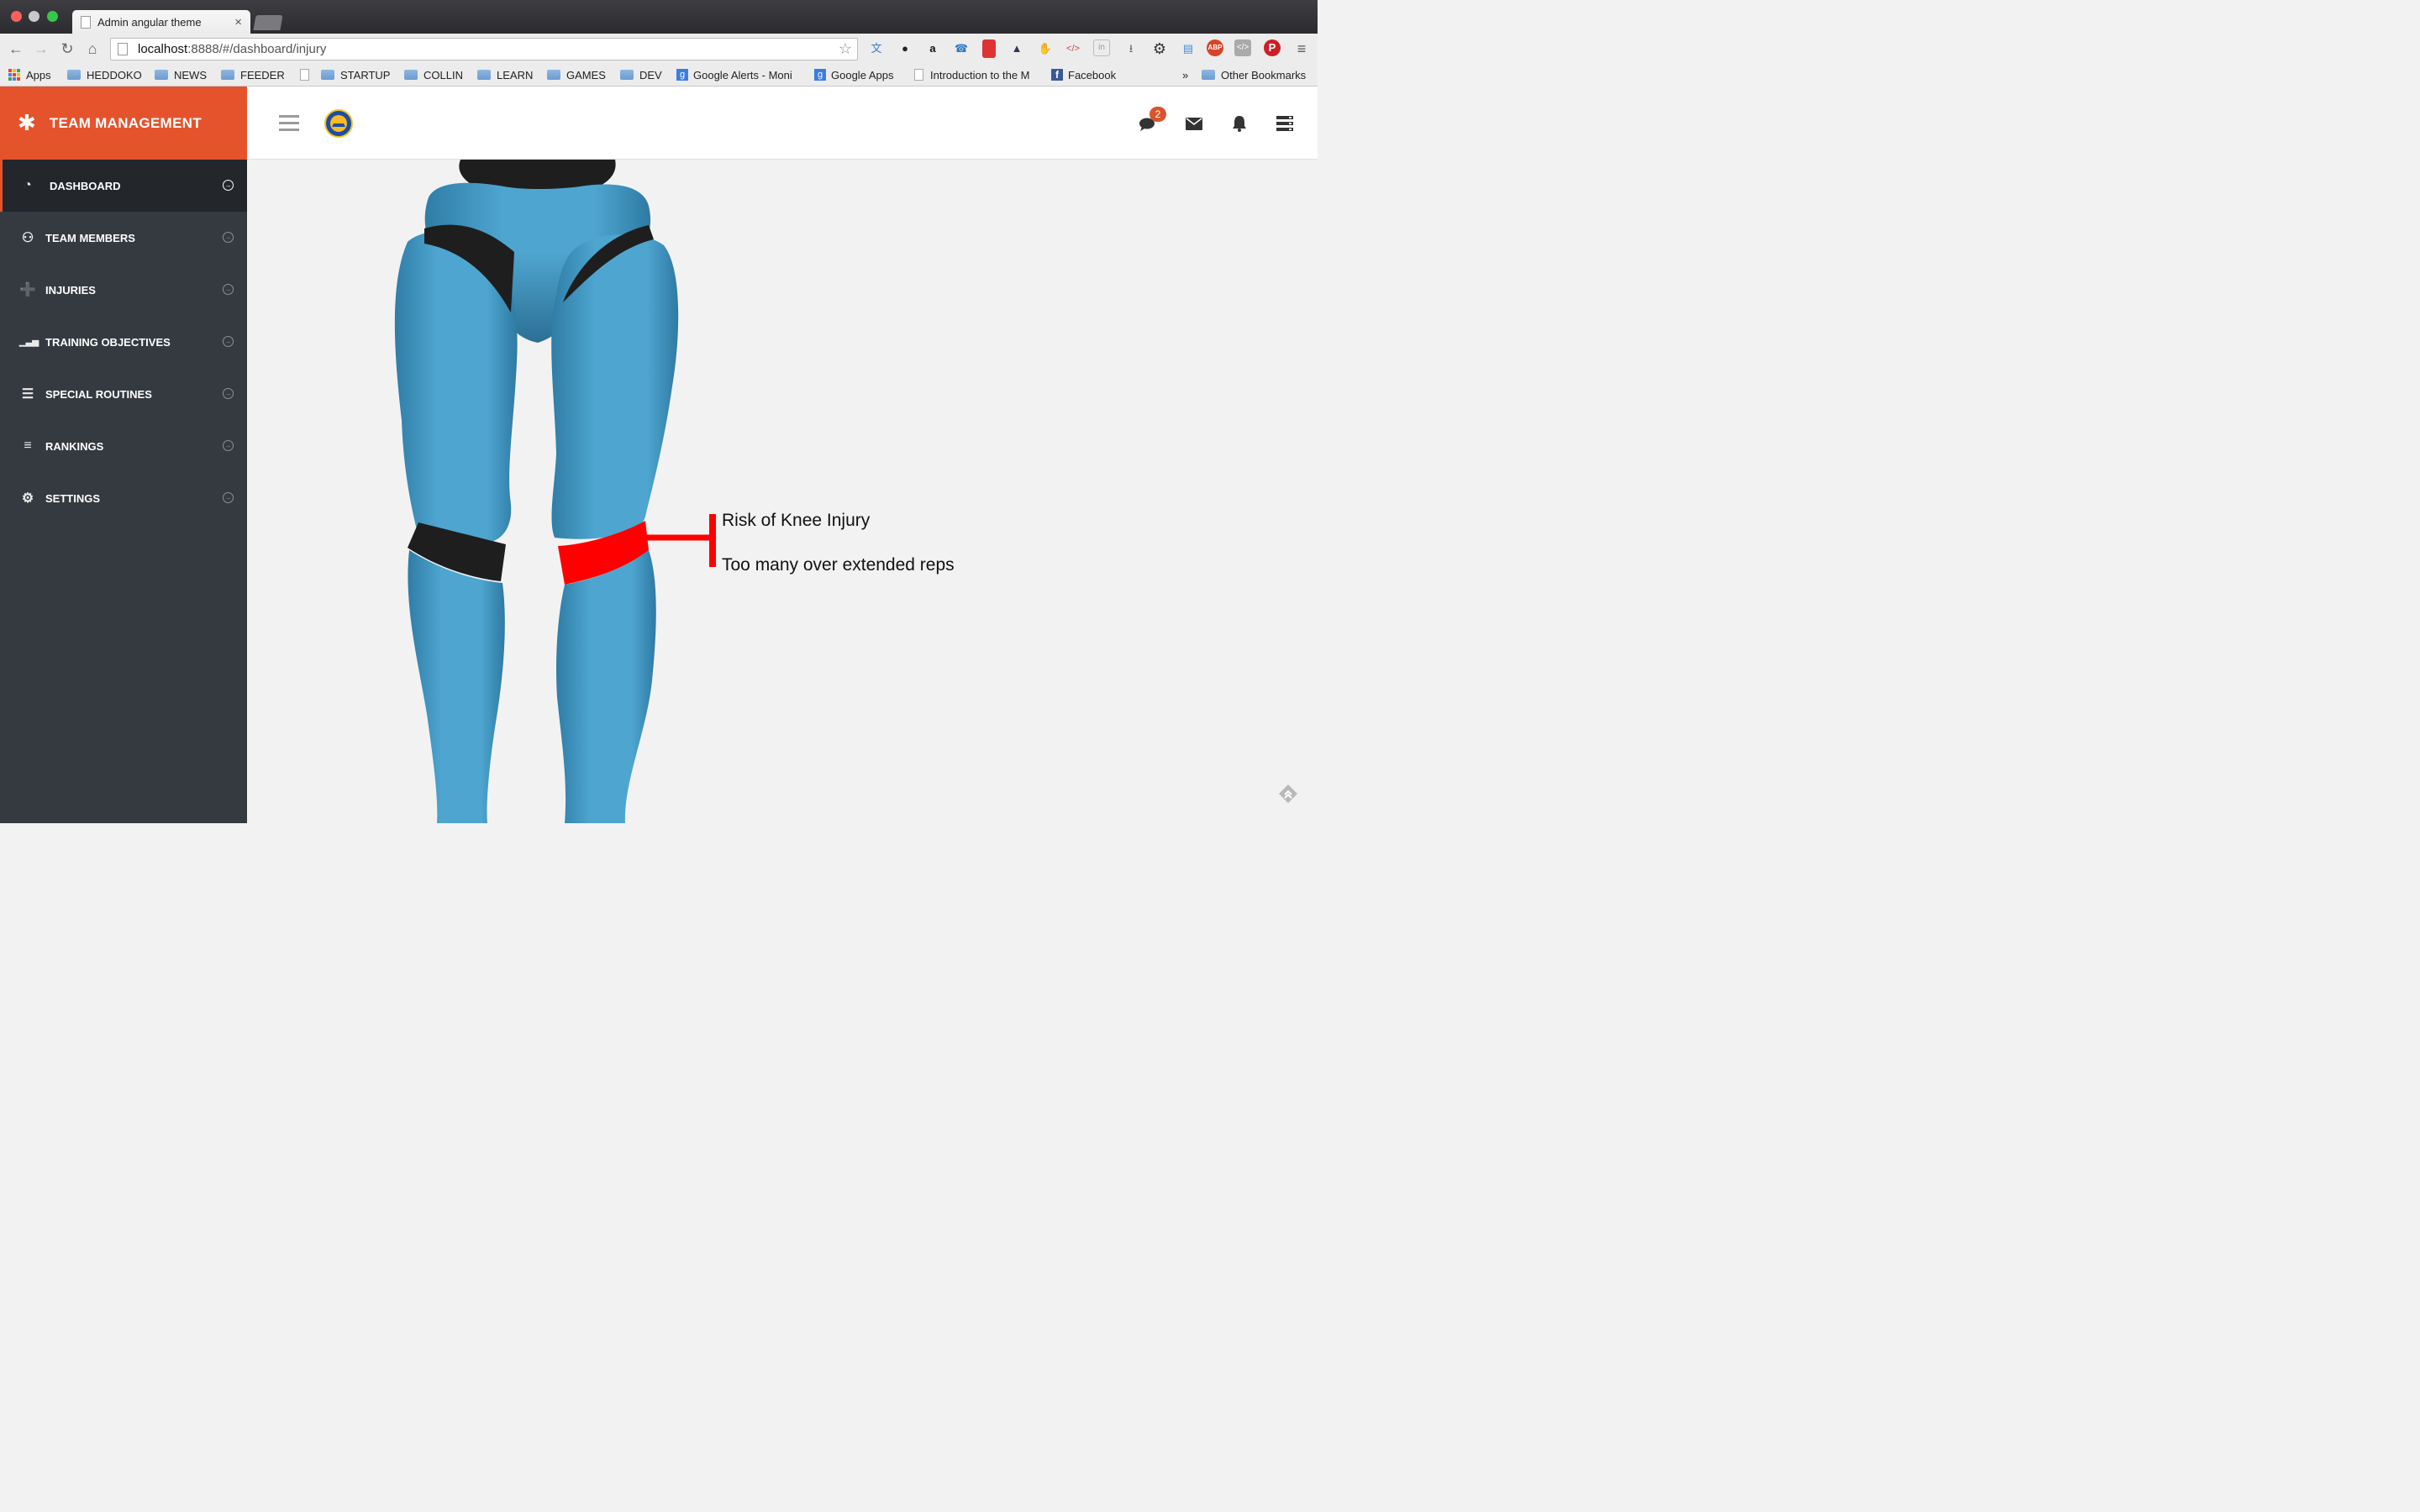 Image resolution: width=2420 pixels, height=1512 pixels. Describe the element at coordinates (124, 446) in the screenshot. I see `sidebar-item-rankings: ≡ RANKINGS →` at that location.